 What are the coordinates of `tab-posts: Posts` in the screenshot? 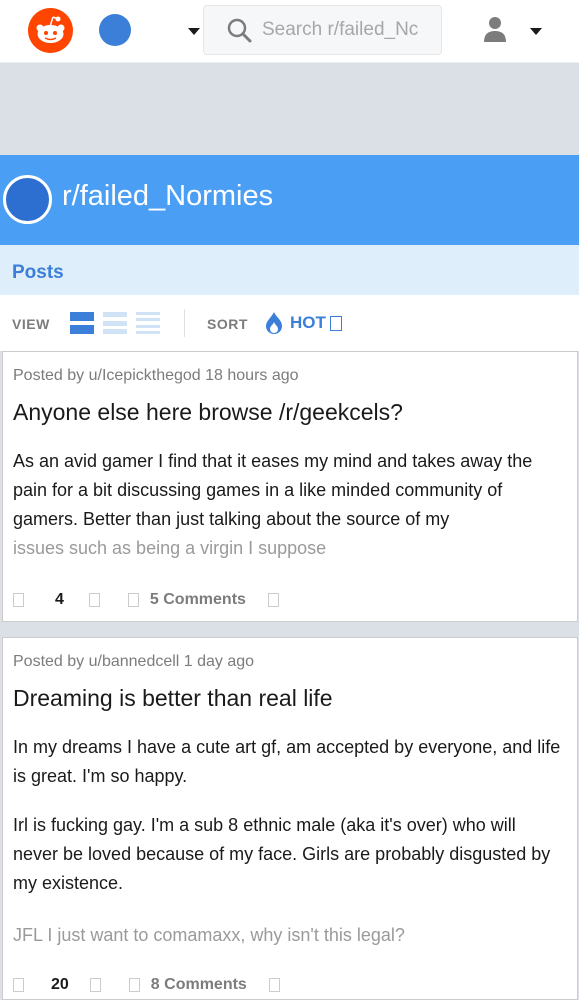 It's located at (38, 273).